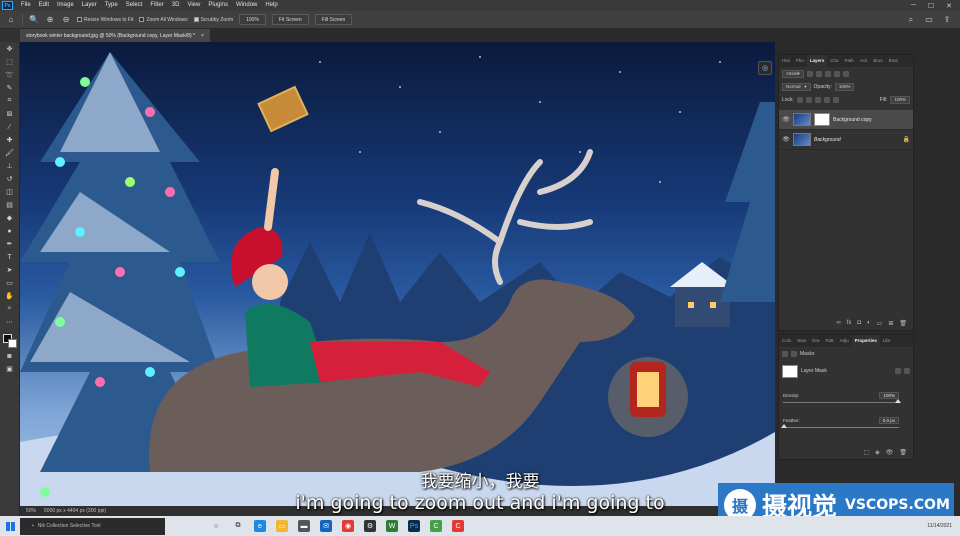  I want to click on new-layer-icon: ⊞, so click(890, 323).